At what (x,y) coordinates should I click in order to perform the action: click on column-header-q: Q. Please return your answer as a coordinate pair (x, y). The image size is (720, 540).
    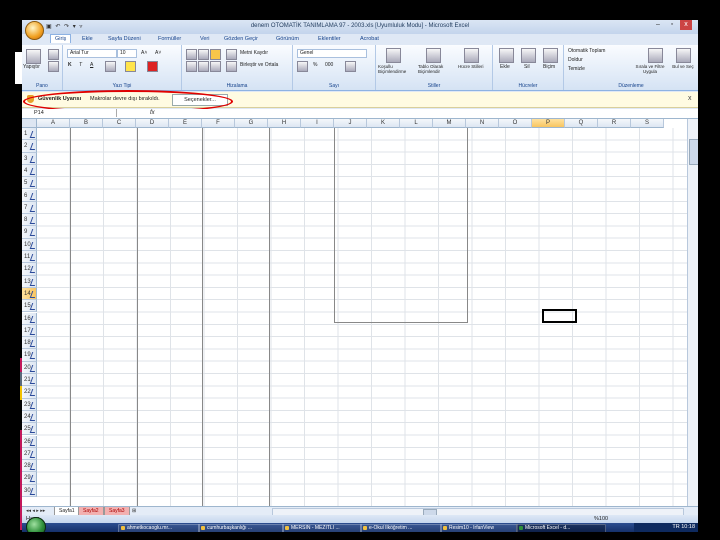
    Looking at the image, I should click on (581, 123).